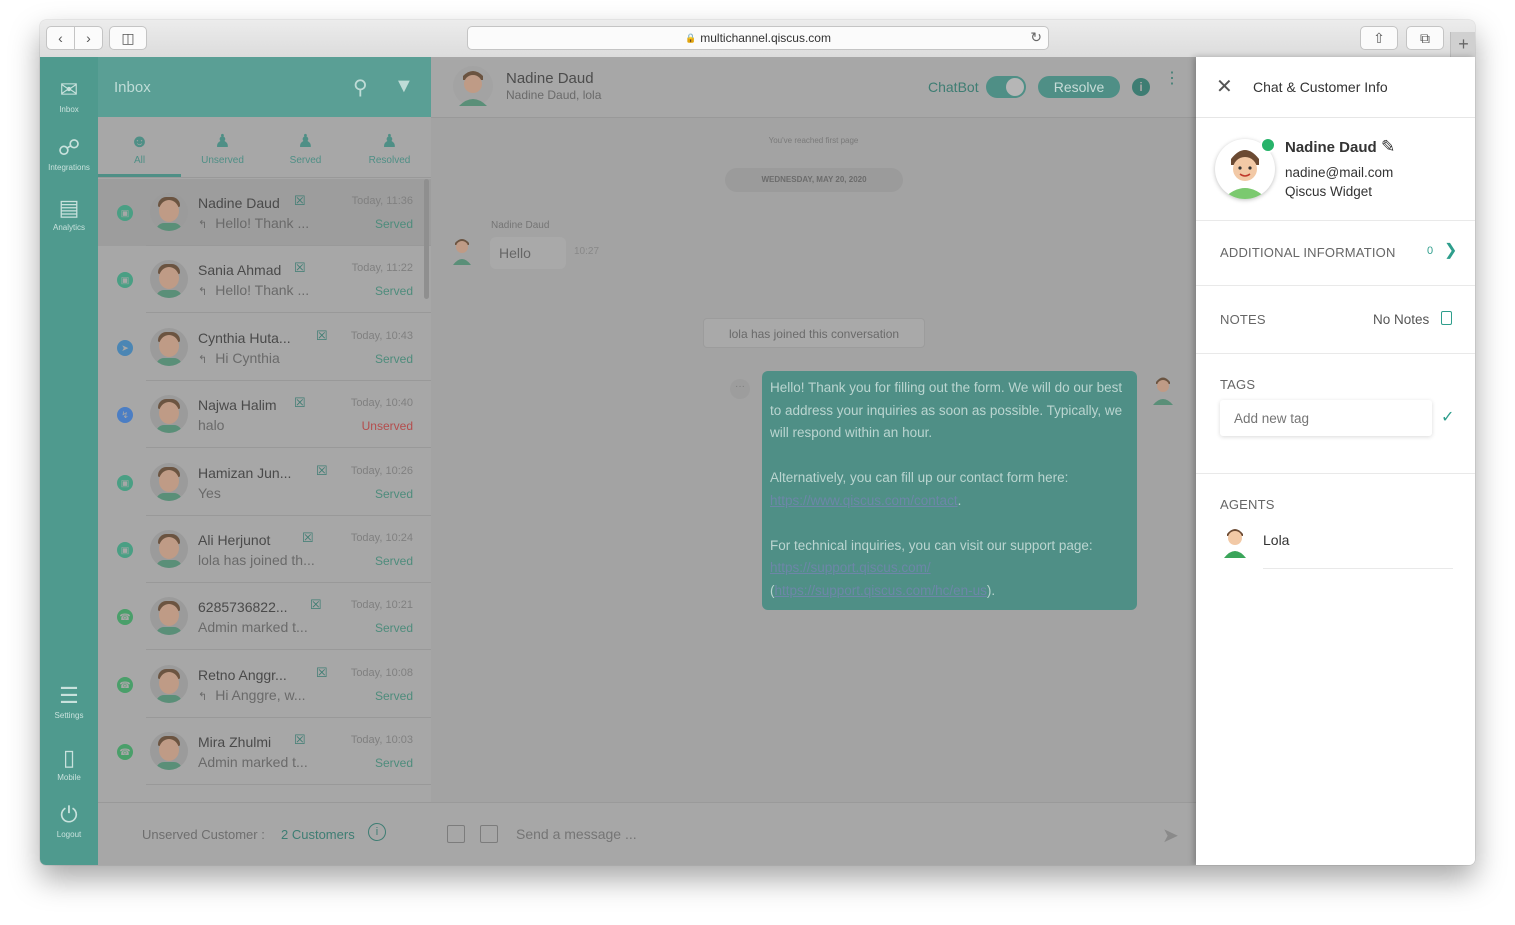 This screenshot has height=925, width=1515. What do you see at coordinates (360, 87) in the screenshot?
I see `search-icon: ⚲` at bounding box center [360, 87].